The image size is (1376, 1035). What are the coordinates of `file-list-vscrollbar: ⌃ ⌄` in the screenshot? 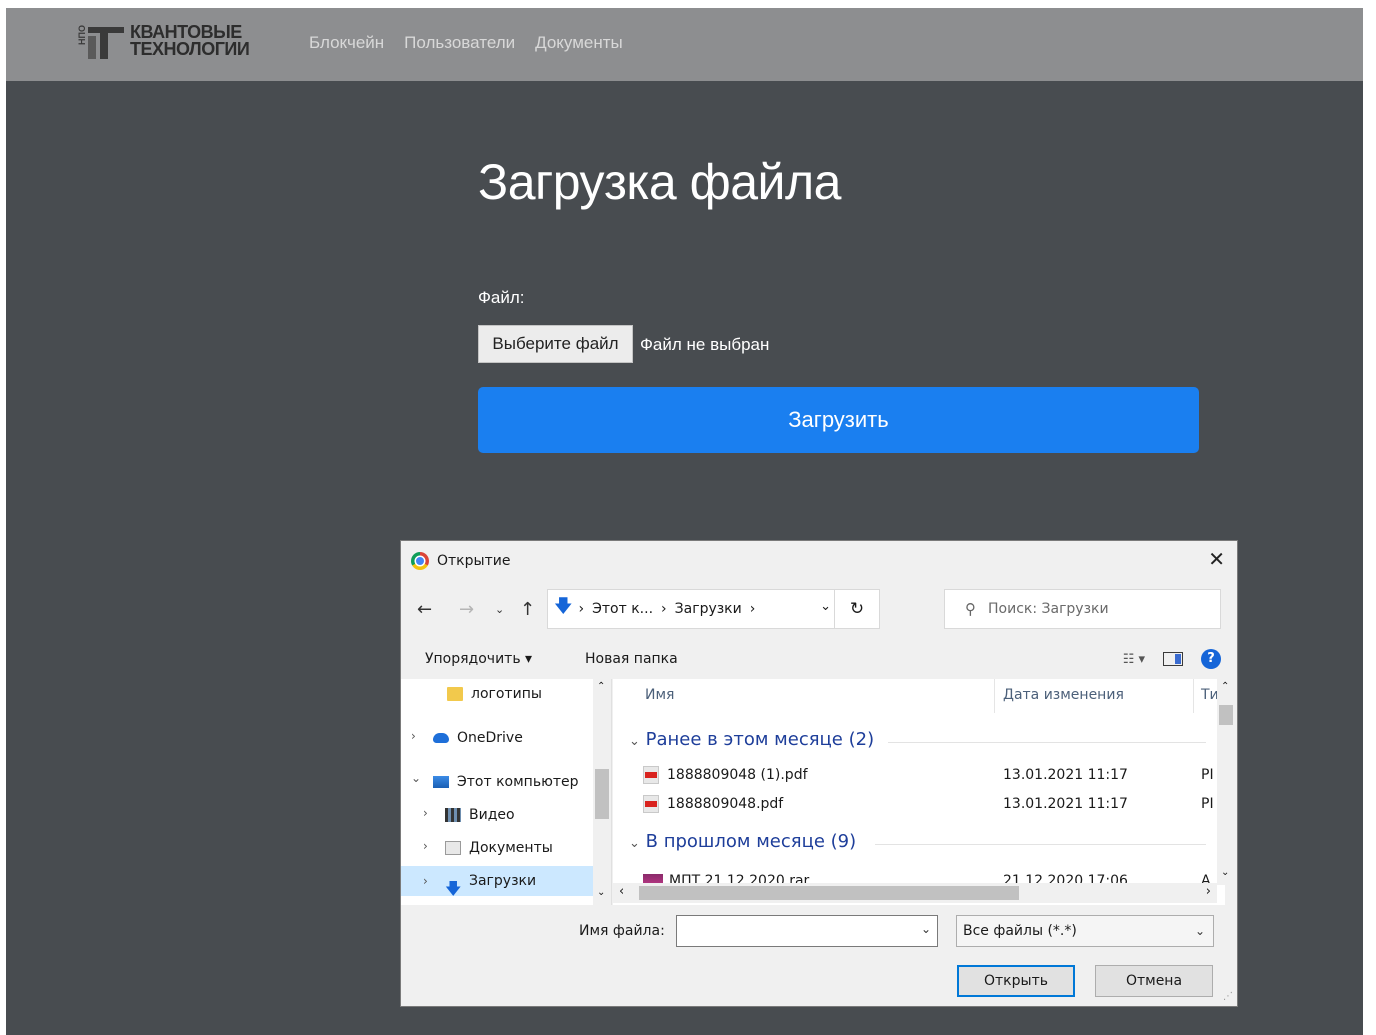 It's located at (1226, 782).